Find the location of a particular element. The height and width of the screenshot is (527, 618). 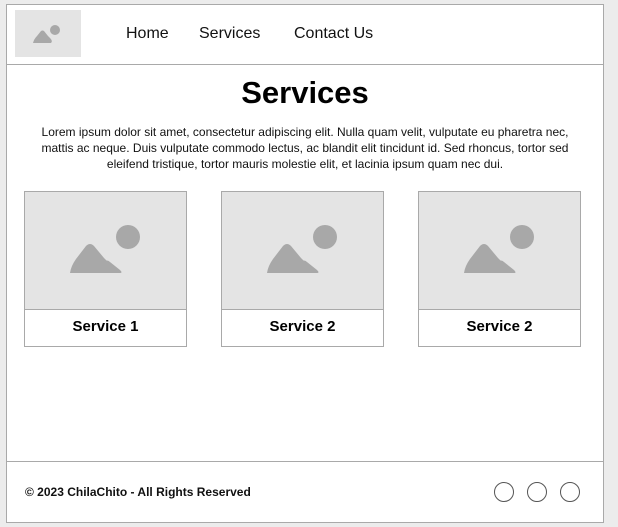

nav-home: Home is located at coordinates (147, 34).